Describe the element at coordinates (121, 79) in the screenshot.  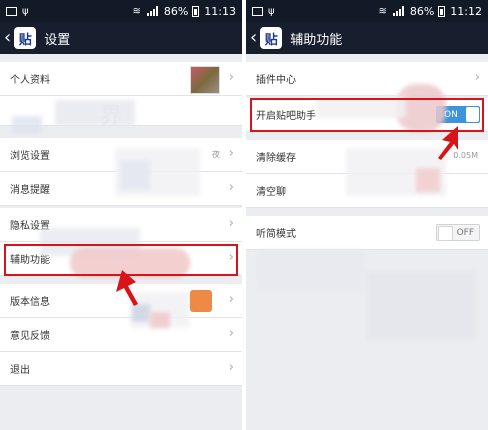
I see `profile-item: 个人资料 ›` at that location.